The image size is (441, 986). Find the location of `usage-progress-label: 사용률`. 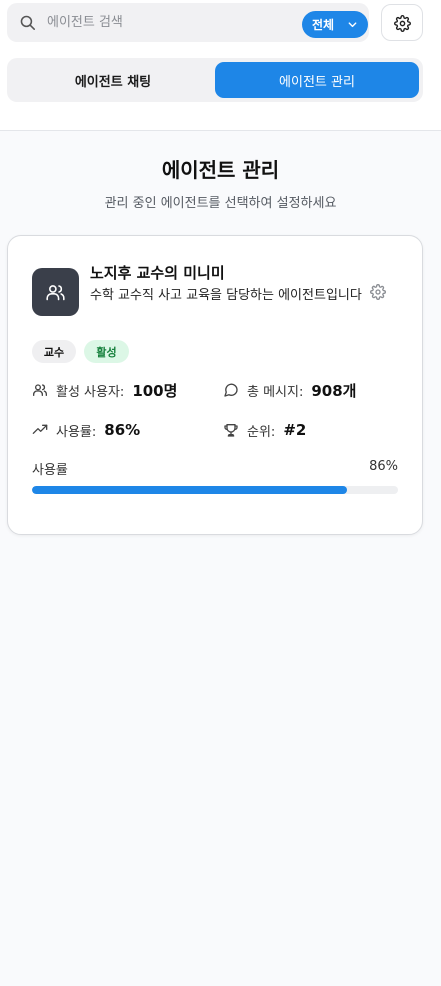

usage-progress-label: 사용률 is located at coordinates (50, 470).